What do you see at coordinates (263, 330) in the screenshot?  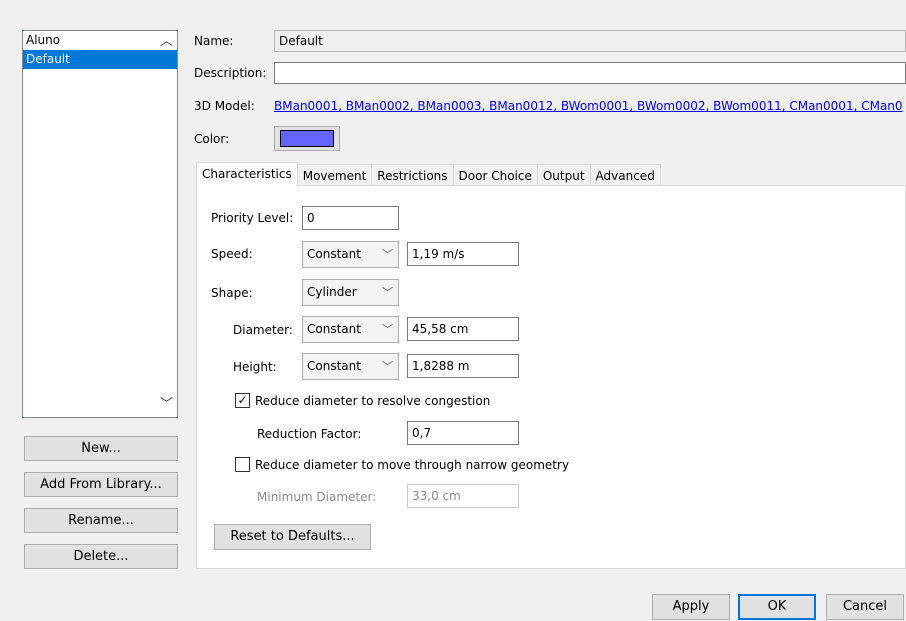 I see `diameter-label: Diameter:` at bounding box center [263, 330].